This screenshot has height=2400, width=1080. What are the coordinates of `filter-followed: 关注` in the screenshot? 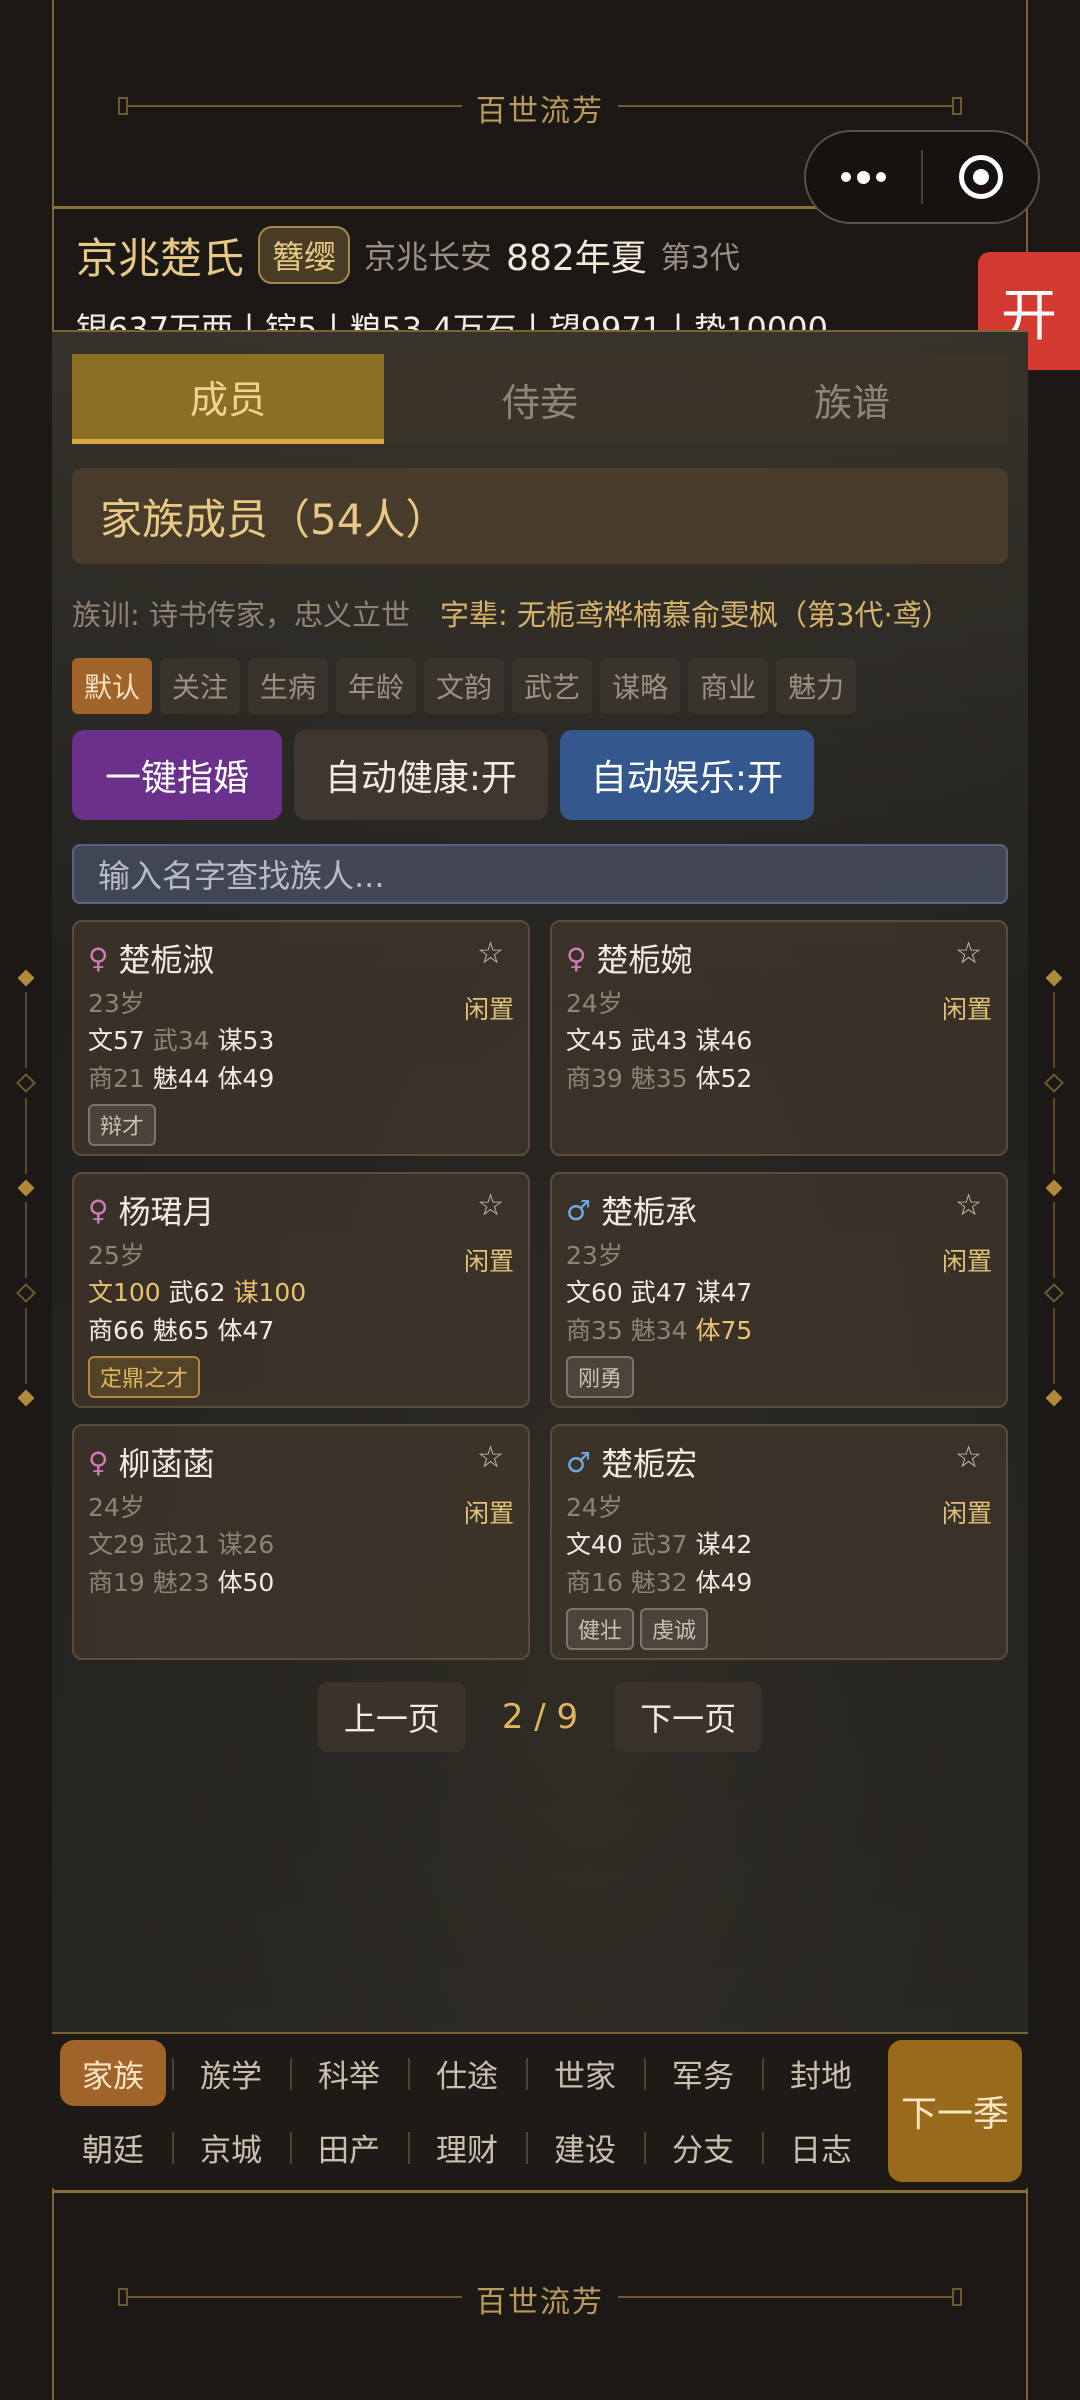 It's located at (200, 686).